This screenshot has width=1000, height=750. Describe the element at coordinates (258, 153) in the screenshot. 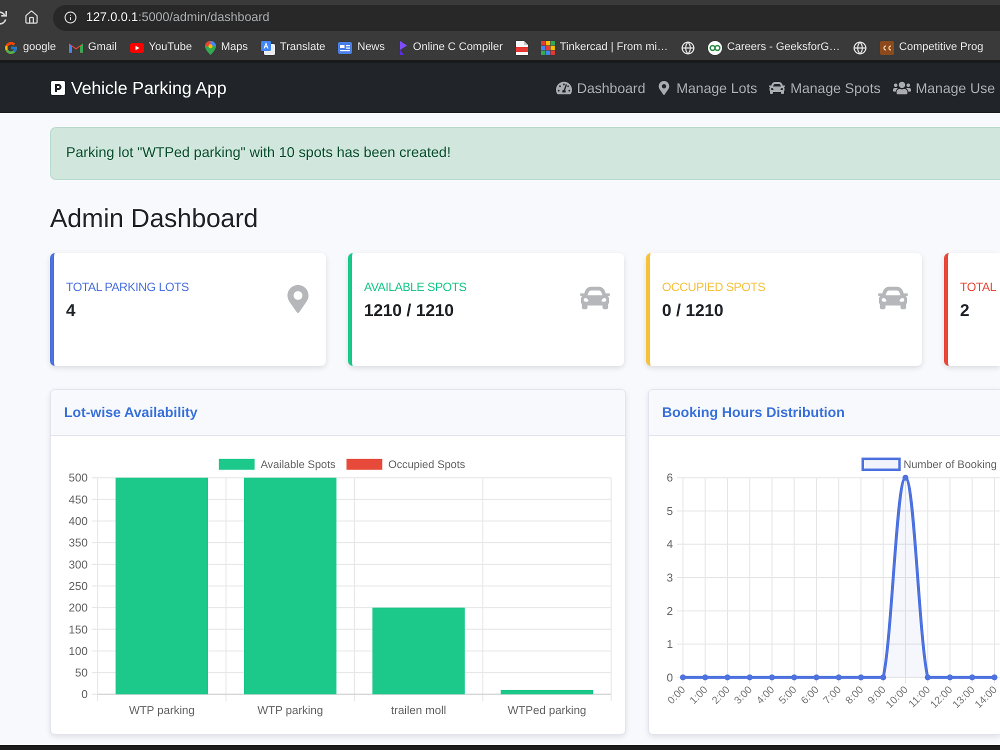

I see `alert-message: Parking lot "WTPed parking" with 10 spots has been created!` at that location.